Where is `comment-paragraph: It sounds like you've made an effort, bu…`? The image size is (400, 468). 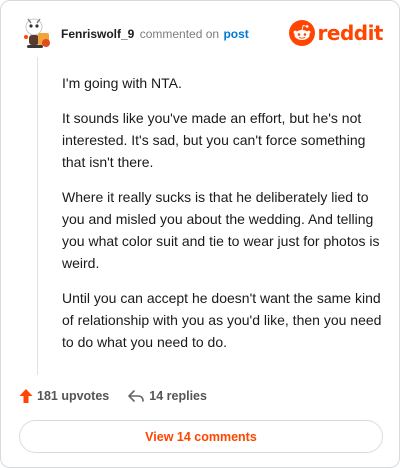 comment-paragraph: It sounds like you've made an effort, bu… is located at coordinates (214, 140).